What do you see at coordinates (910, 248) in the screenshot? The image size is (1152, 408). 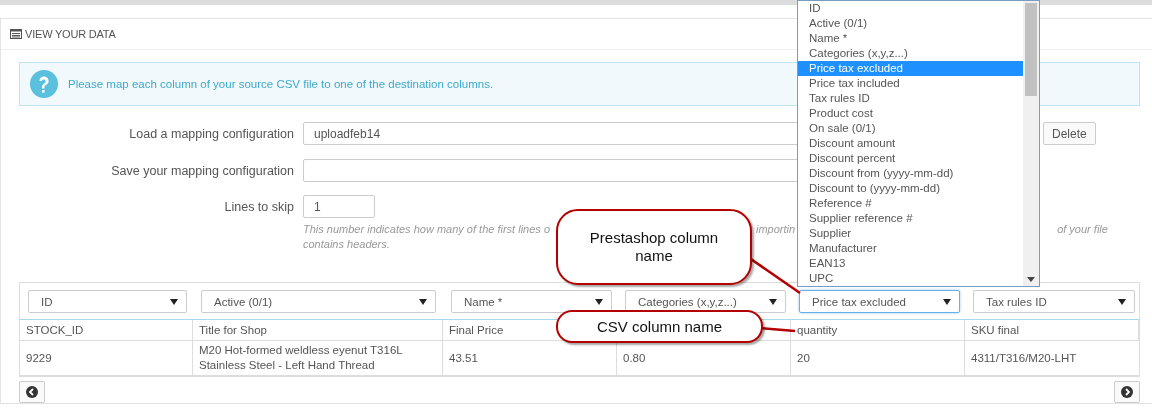 I see `dropdown-option: Manufacturer` at bounding box center [910, 248].